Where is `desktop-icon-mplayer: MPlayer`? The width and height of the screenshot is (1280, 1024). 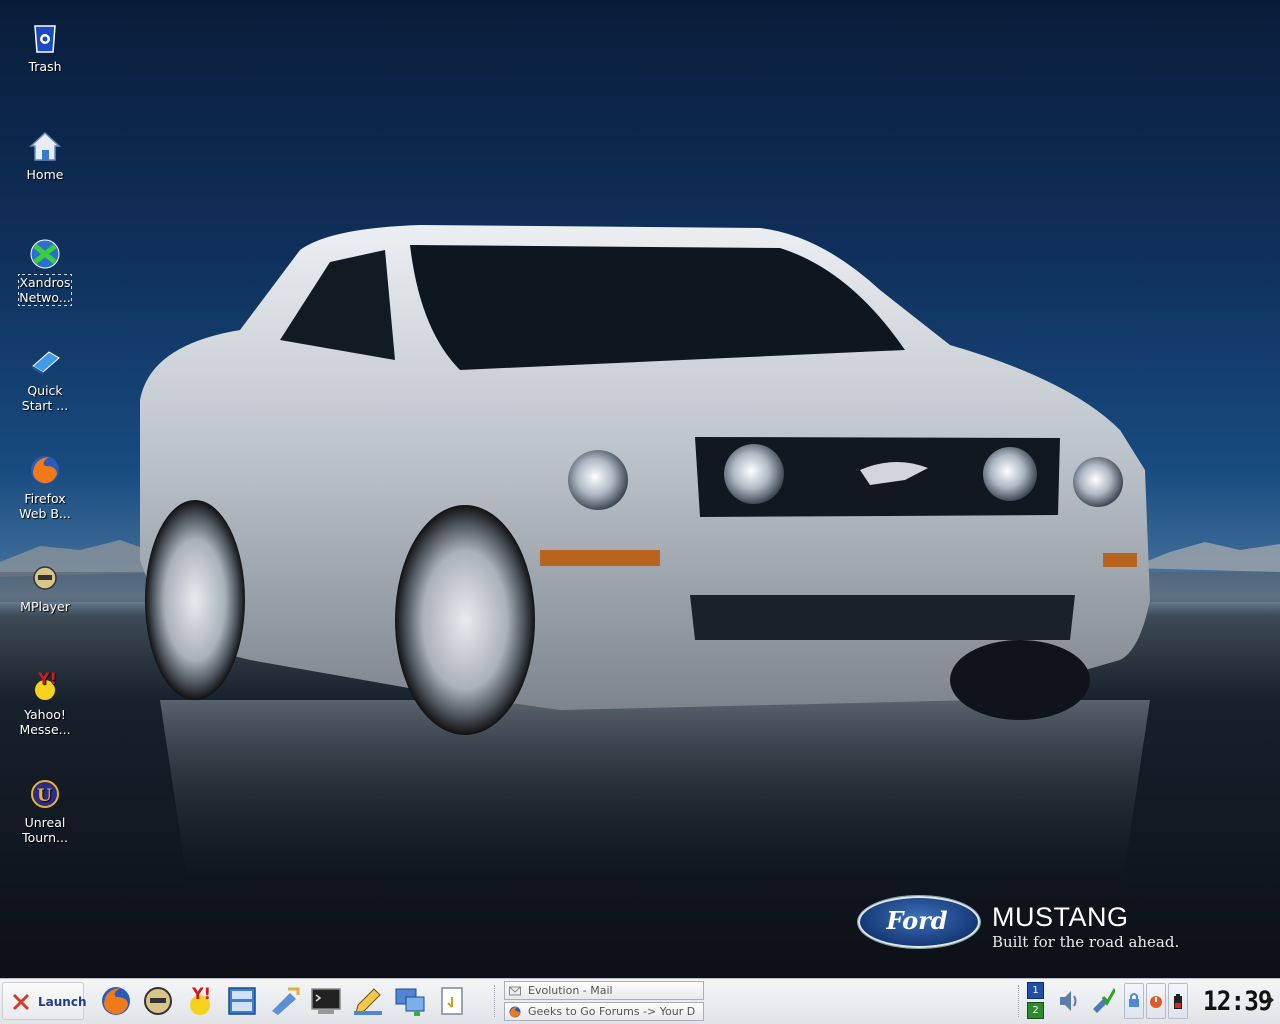 desktop-icon-mplayer: MPlayer is located at coordinates (45, 587).